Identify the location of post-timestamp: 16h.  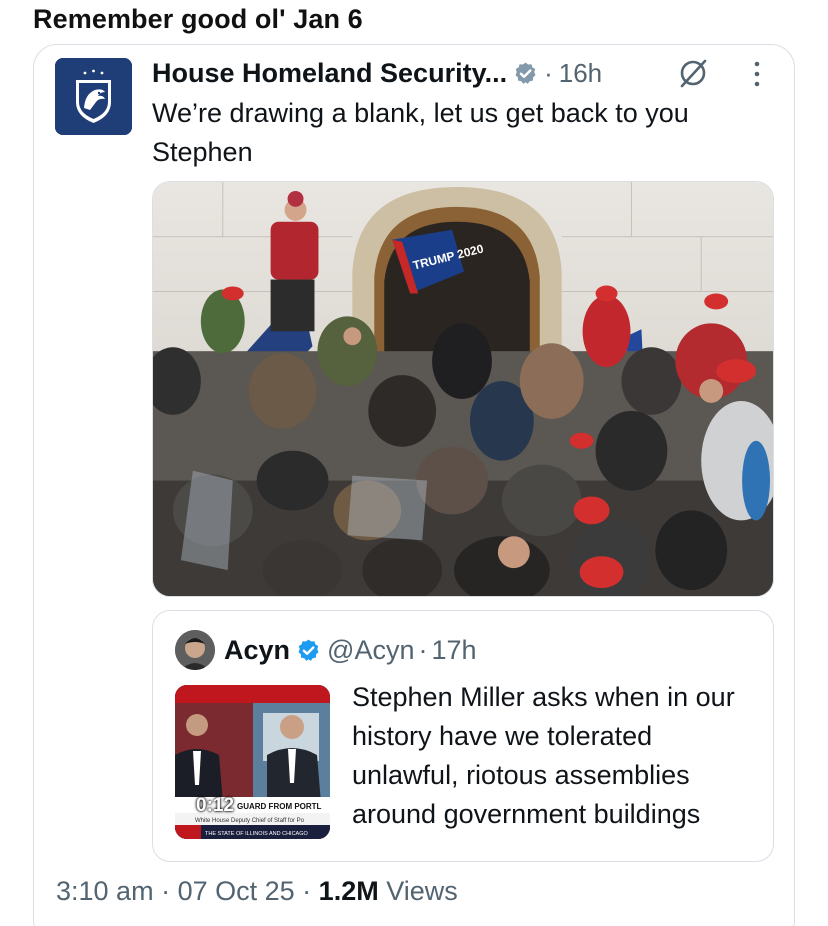
(580, 73).